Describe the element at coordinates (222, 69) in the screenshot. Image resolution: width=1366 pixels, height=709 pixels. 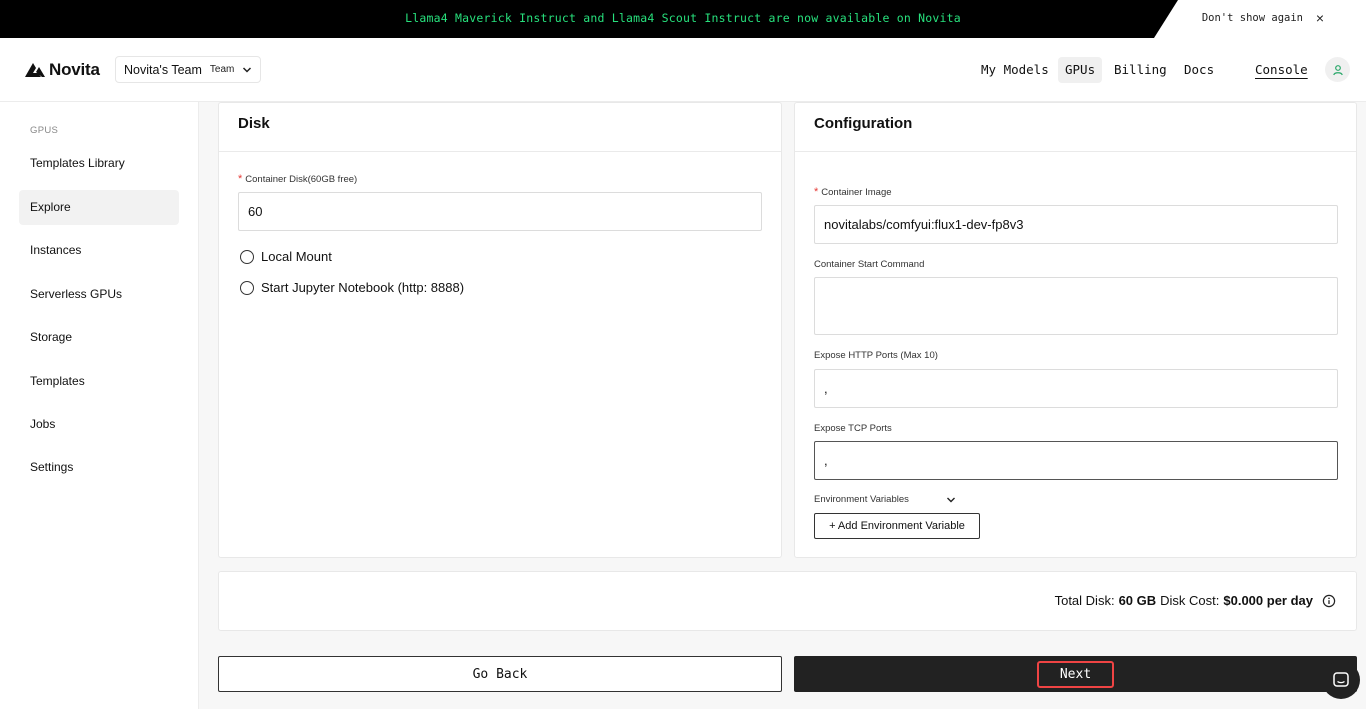
I see `team-badge: Team` at that location.